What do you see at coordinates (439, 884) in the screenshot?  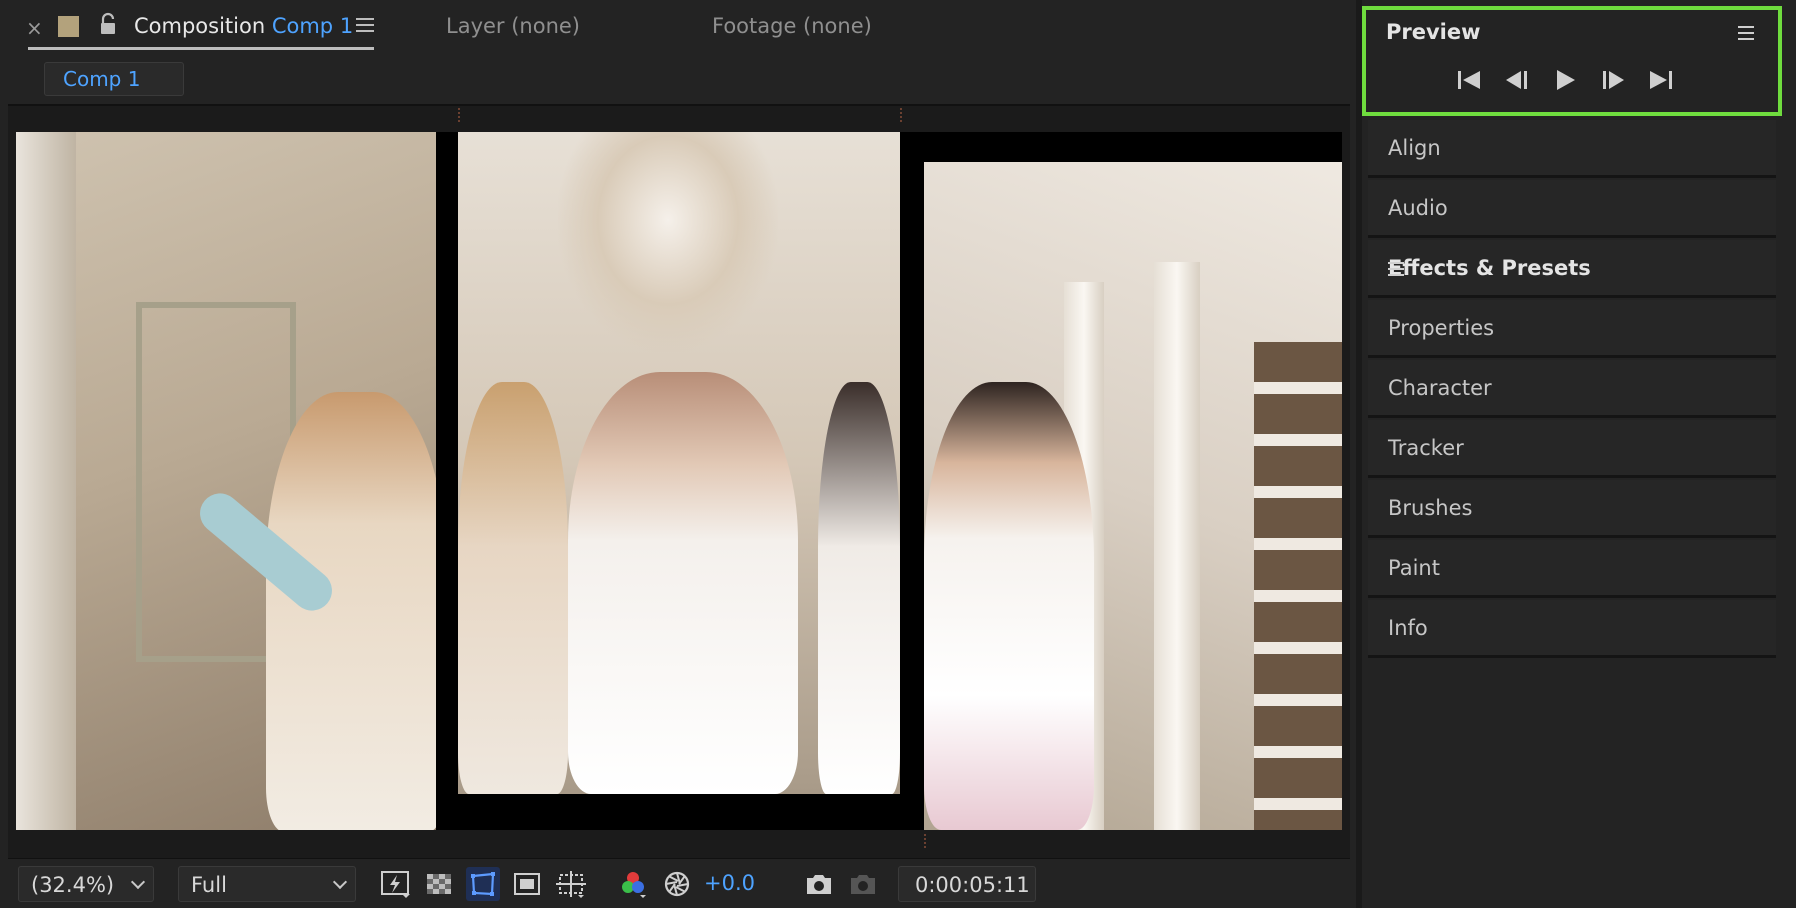 I see `transparency-grid-icon` at bounding box center [439, 884].